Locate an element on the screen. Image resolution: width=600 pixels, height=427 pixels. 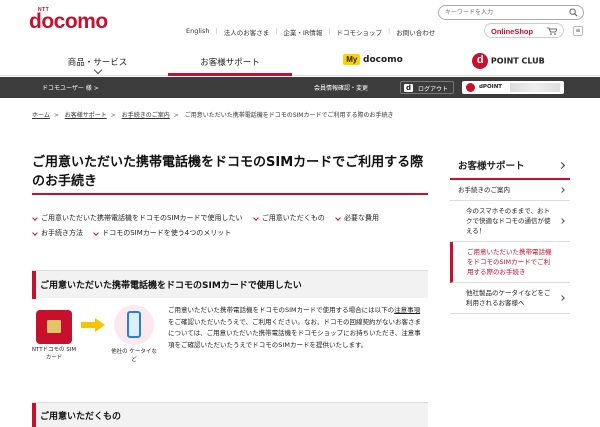
search-box is located at coordinates (511, 12).